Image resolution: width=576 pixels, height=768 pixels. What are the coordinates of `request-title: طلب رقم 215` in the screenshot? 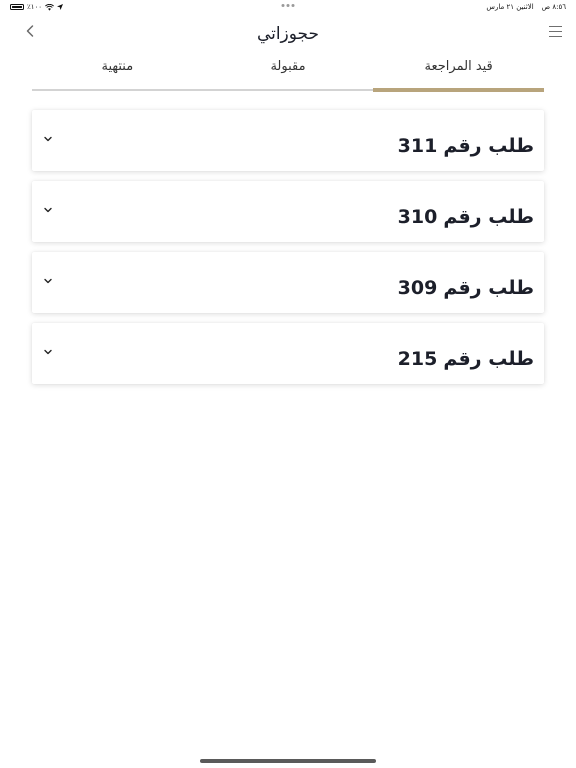 It's located at (466, 359).